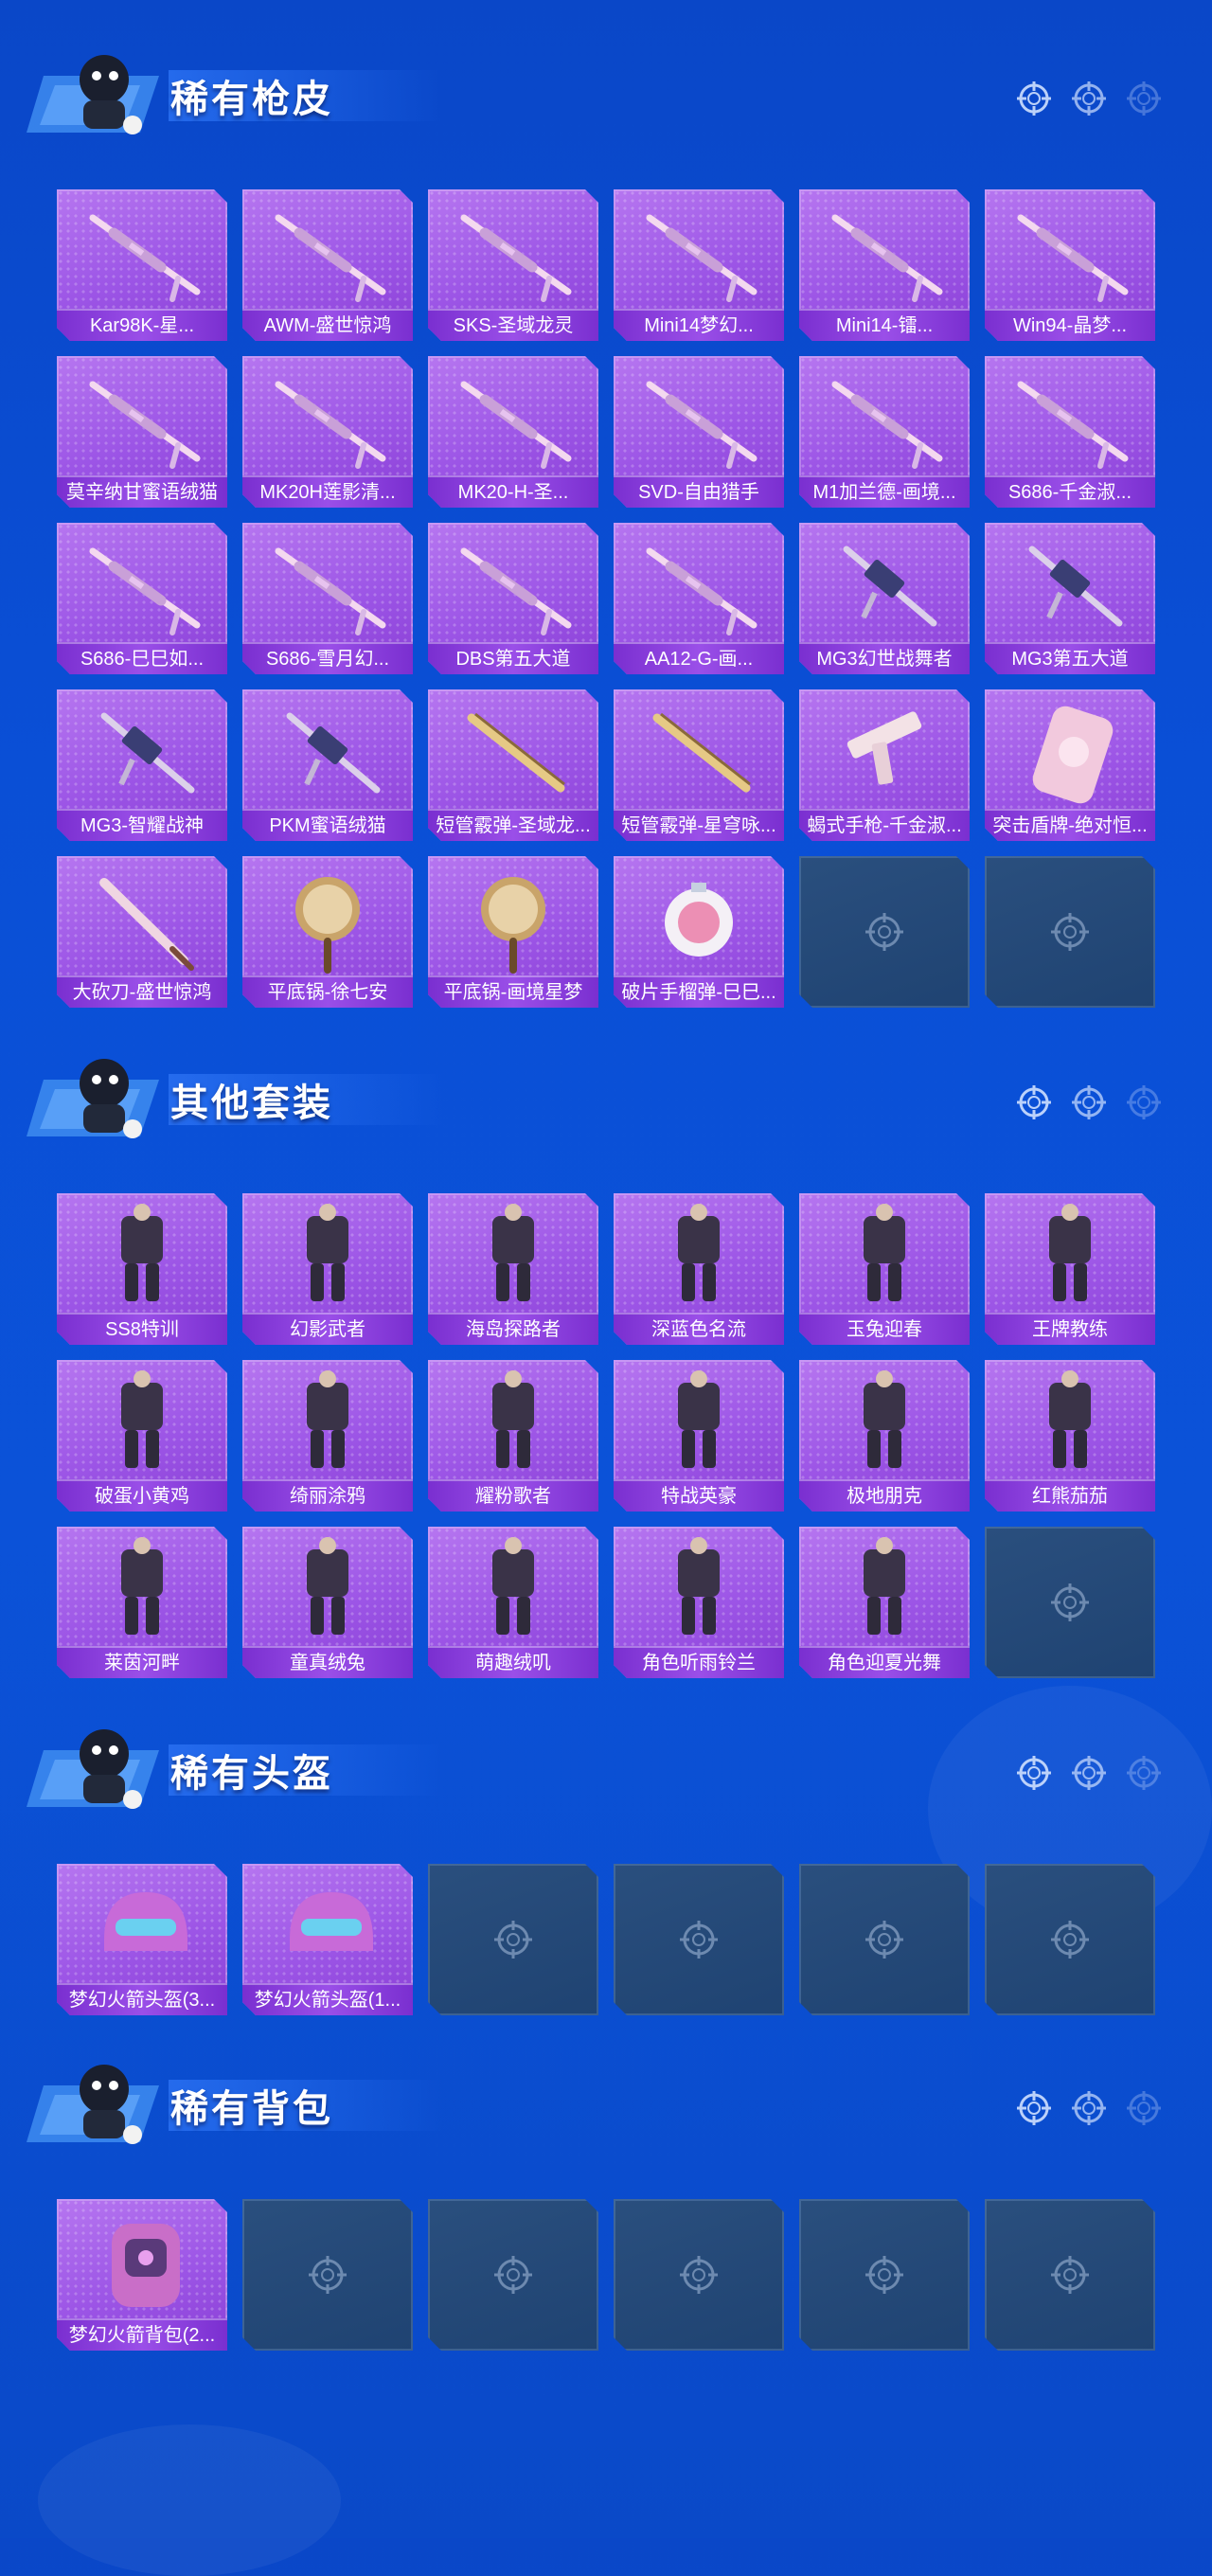  Describe the element at coordinates (251, 2109) in the screenshot. I see `section-title: 稀有背包` at that location.